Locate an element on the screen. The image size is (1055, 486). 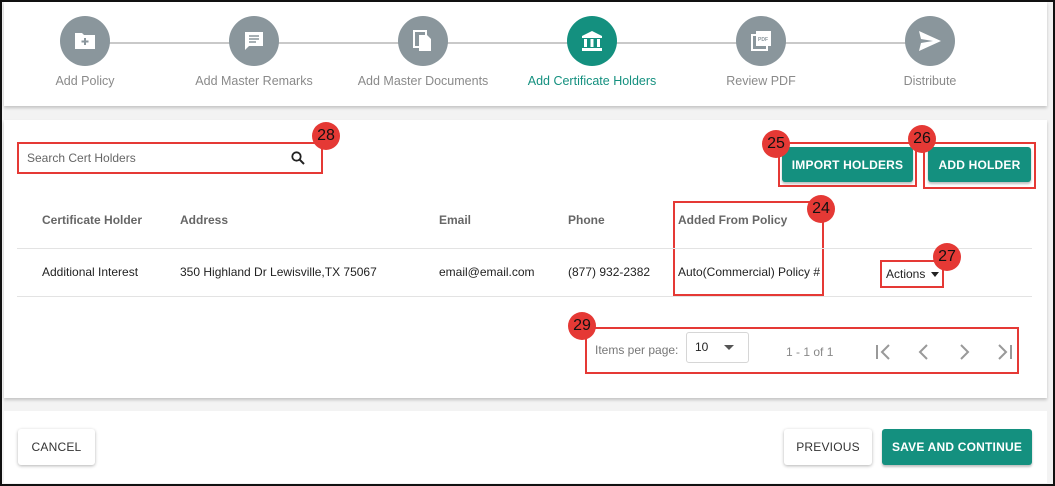
cancel-button: CANCEL is located at coordinates (56, 447).